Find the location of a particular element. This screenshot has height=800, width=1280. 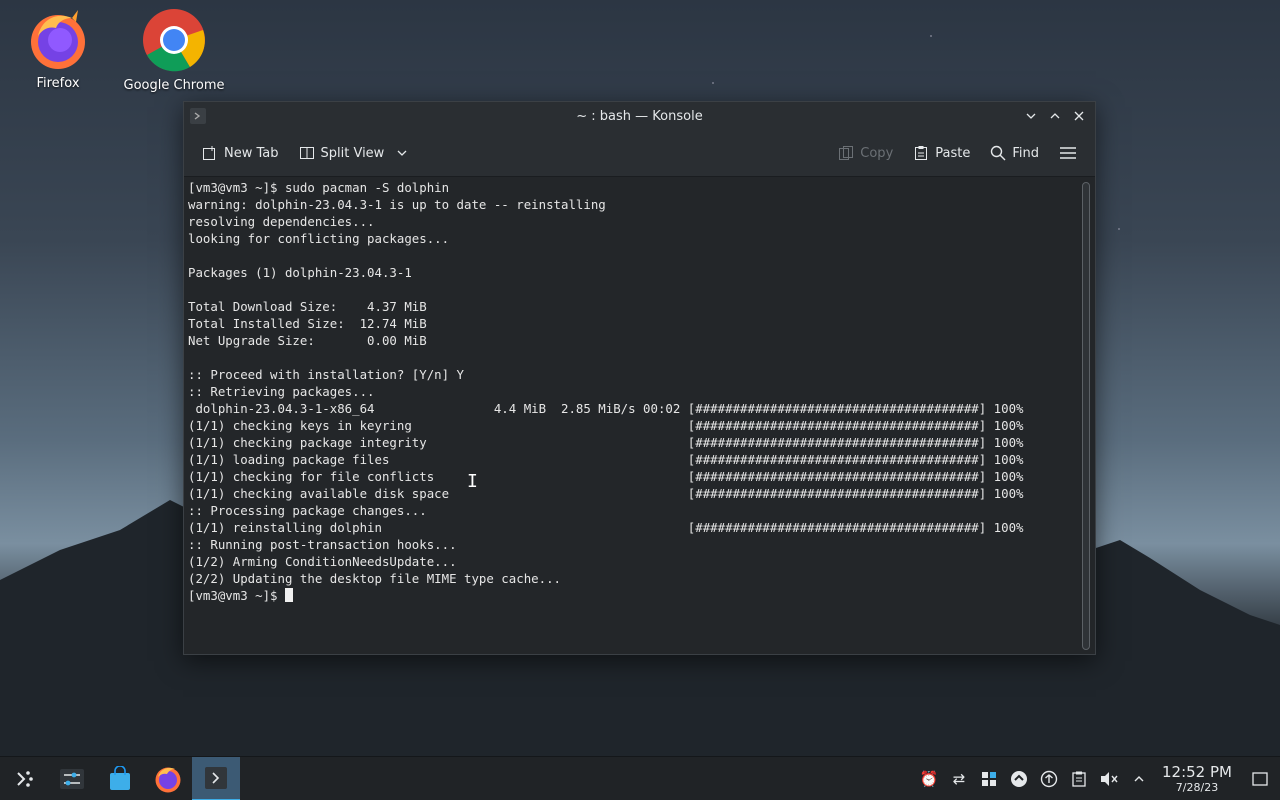

show-desktop-icon is located at coordinates (1260, 779).